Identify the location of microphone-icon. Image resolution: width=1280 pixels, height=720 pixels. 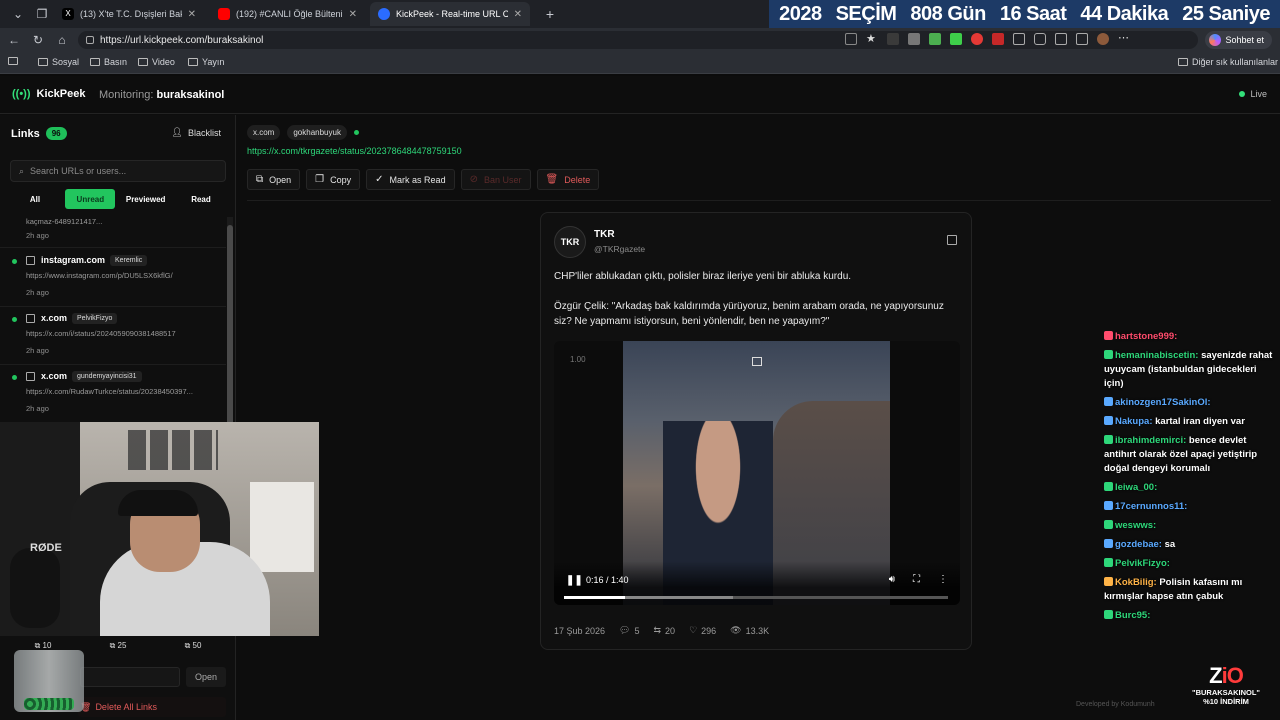
(35, 588).